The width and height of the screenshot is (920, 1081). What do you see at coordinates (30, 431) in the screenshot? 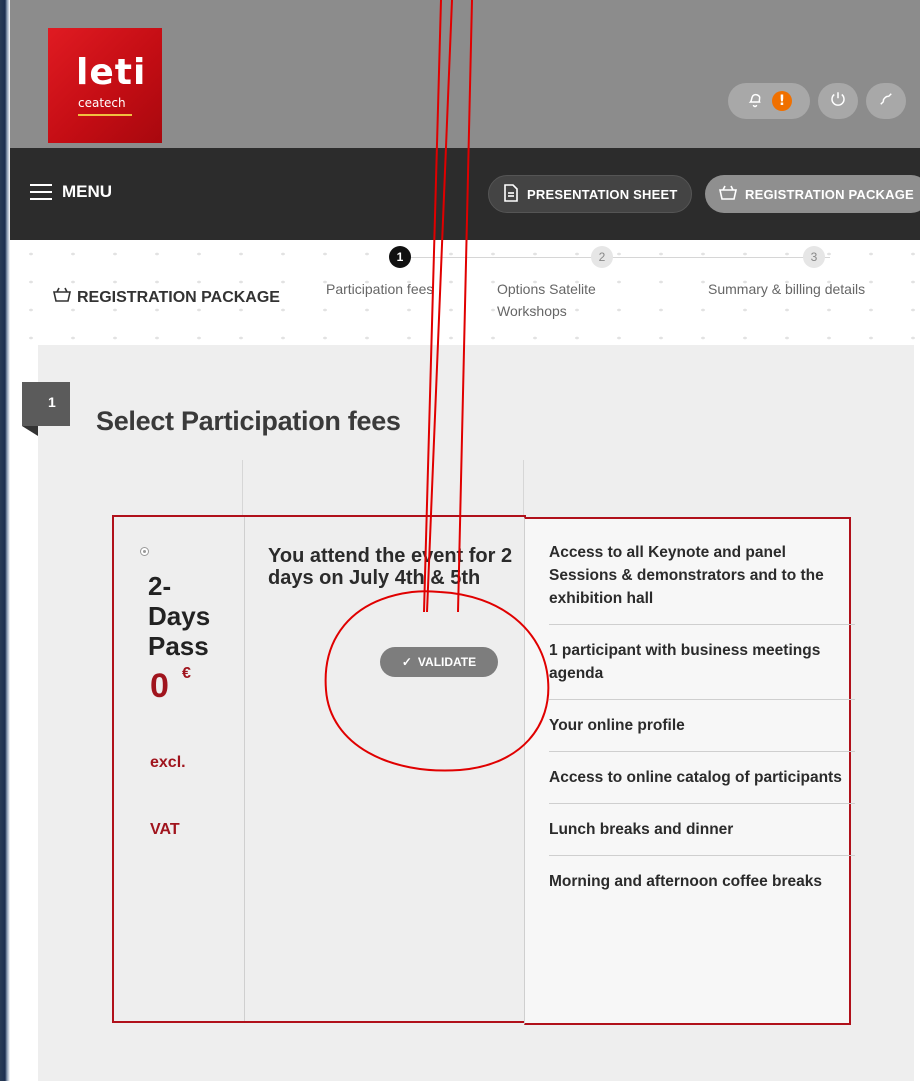
I see `section-badge-fold` at bounding box center [30, 431].